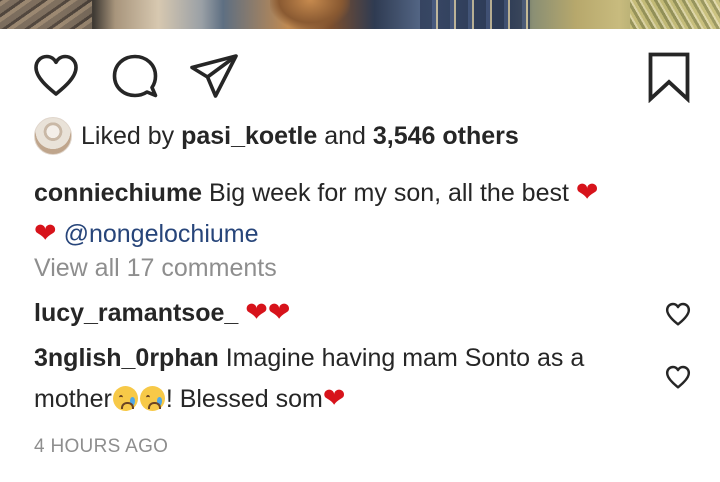  Describe the element at coordinates (446, 136) in the screenshot. I see `likes-count: 3,546 others` at that location.